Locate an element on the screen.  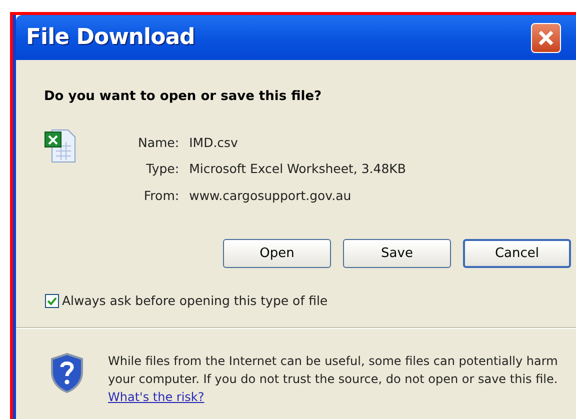
info-label: Type: is located at coordinates (162, 169).